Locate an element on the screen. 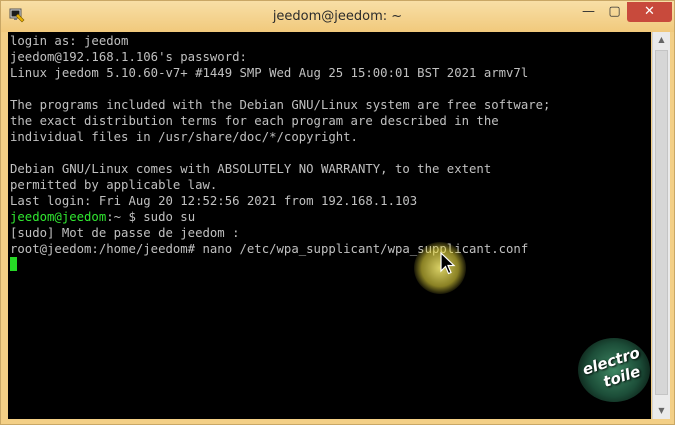 Image resolution: width=675 pixels, height=425 pixels. scroll-thumb is located at coordinates (661, 222).